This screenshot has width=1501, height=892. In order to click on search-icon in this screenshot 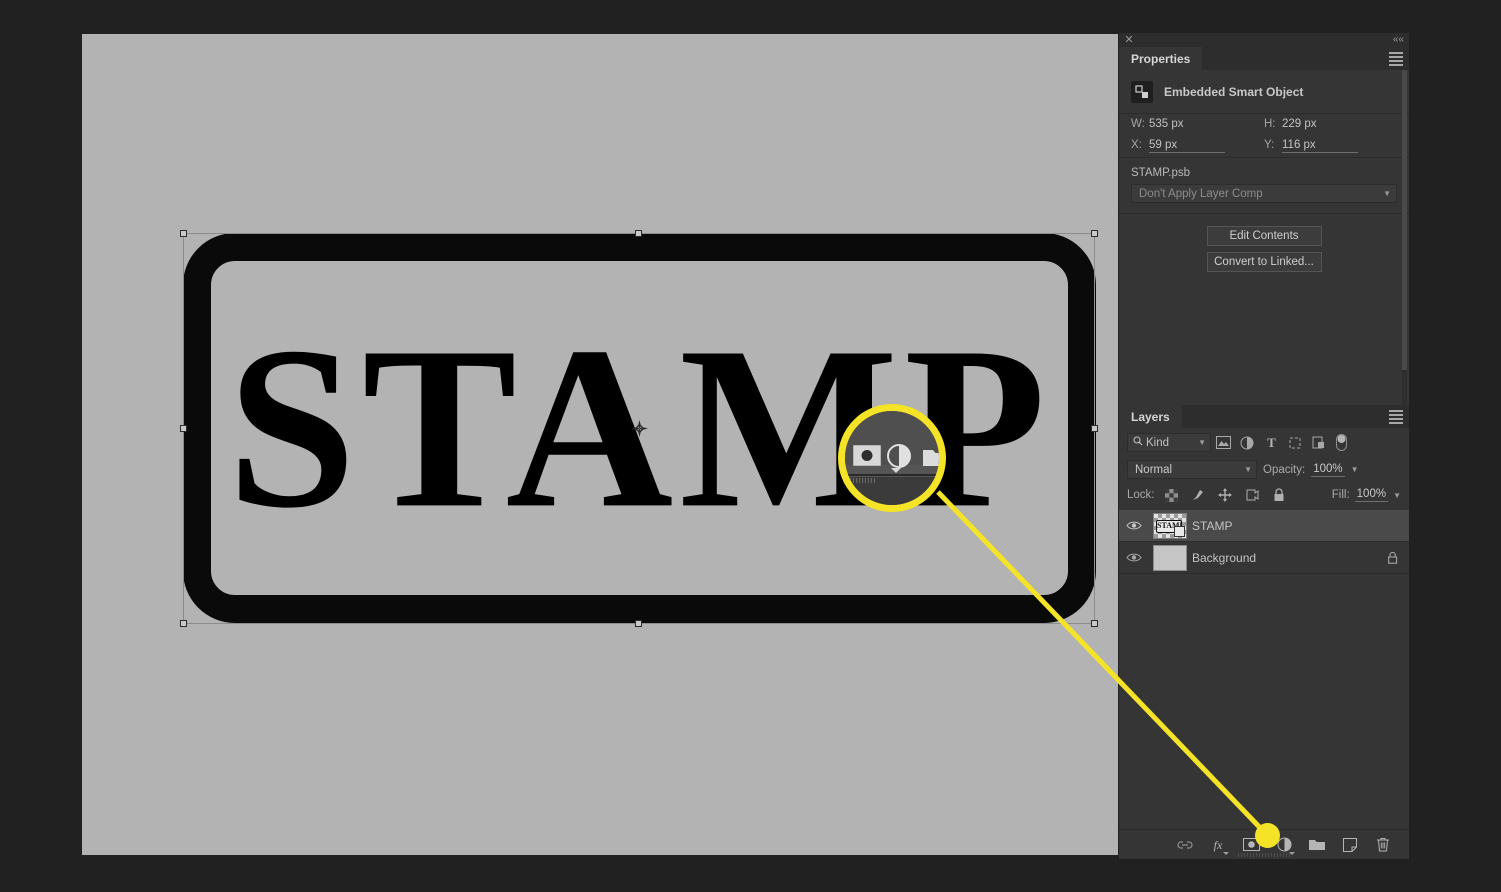, I will do `click(1138, 442)`.